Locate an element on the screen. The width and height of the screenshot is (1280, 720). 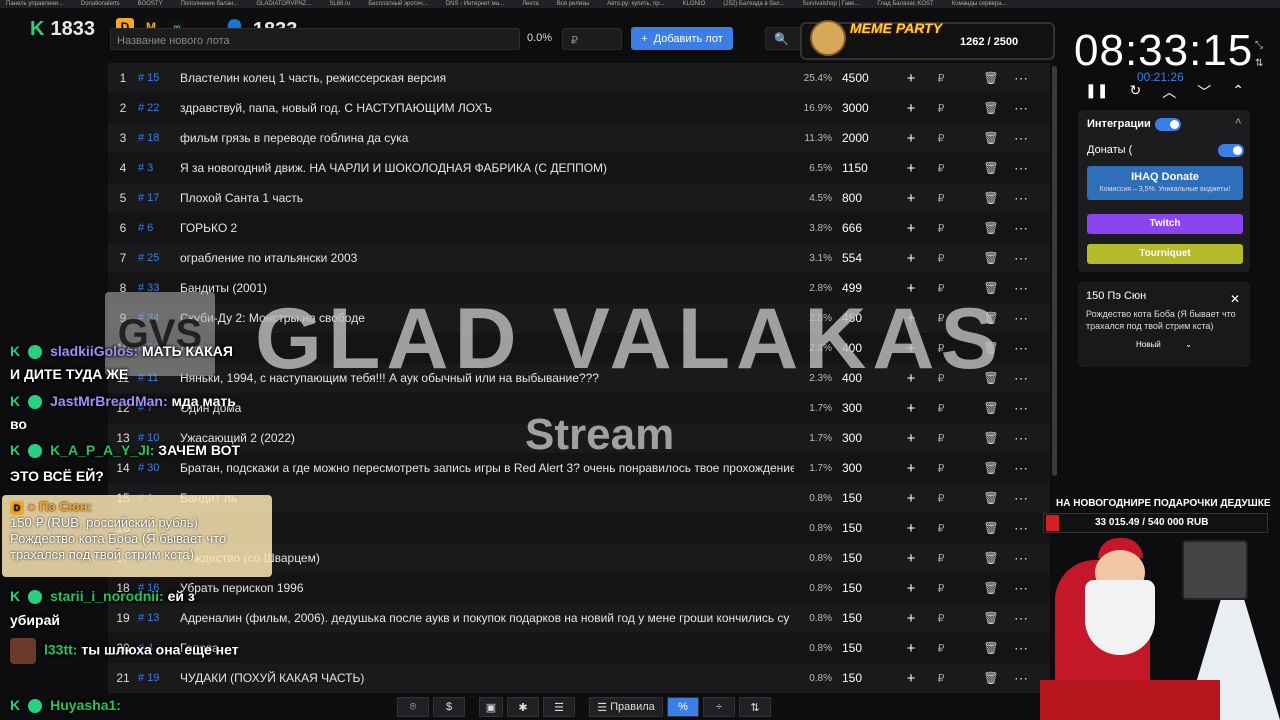
chevron-down-icon: ﹀ is located at coordinates (1204, 92).